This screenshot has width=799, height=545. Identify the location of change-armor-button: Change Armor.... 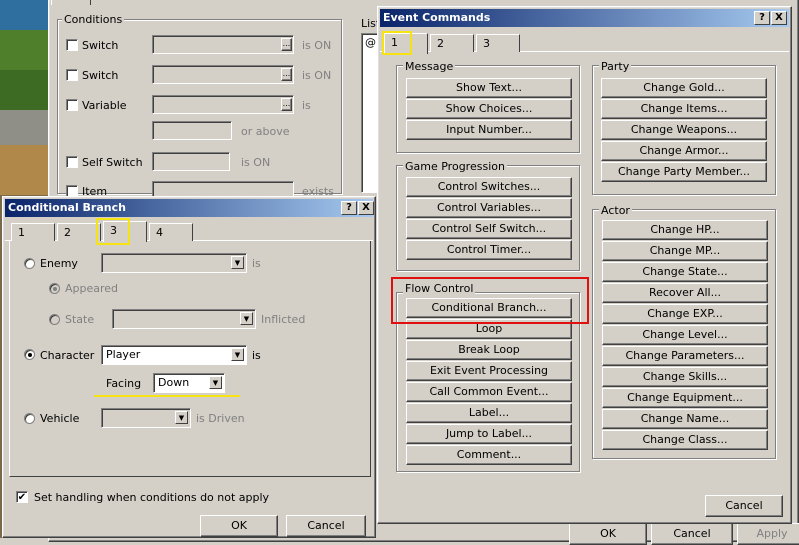
(684, 151).